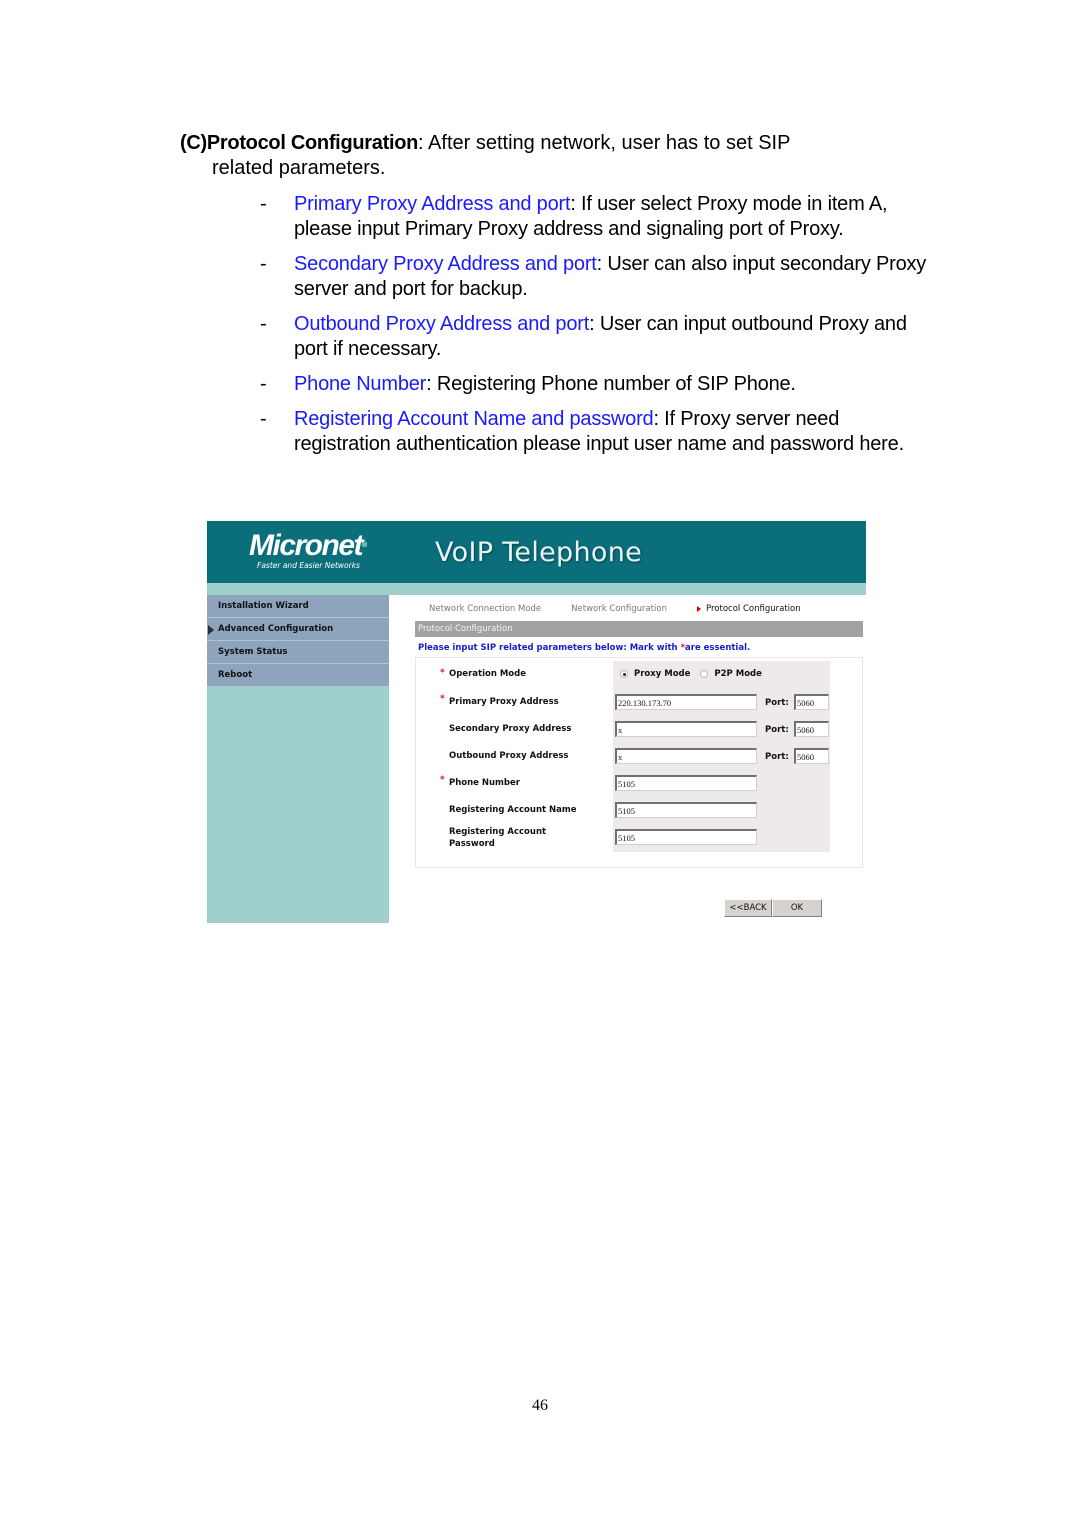 The width and height of the screenshot is (1080, 1528). Describe the element at coordinates (442, 324) in the screenshot. I see `bullet-term: Outbound Proxy Address and port` at that location.